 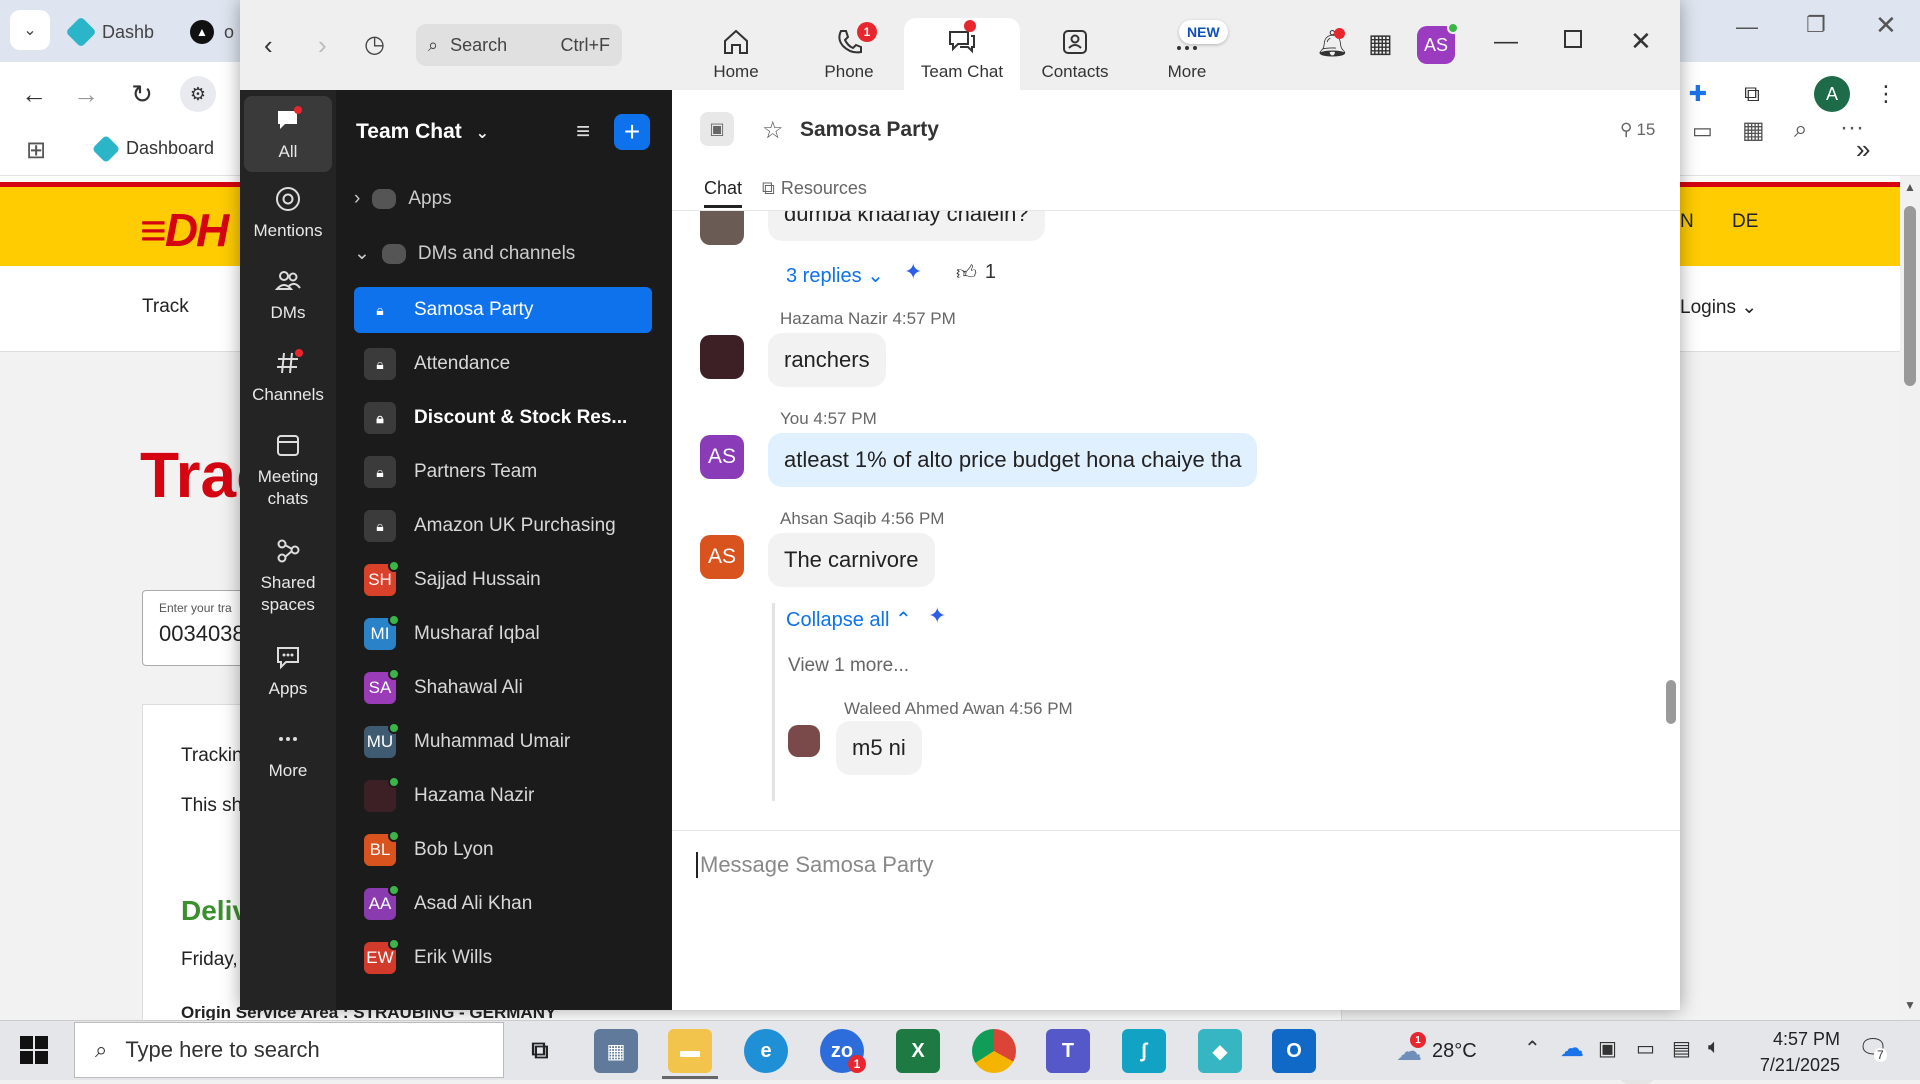 What do you see at coordinates (1702, 131) in the screenshot?
I see `video-icon: ▭` at bounding box center [1702, 131].